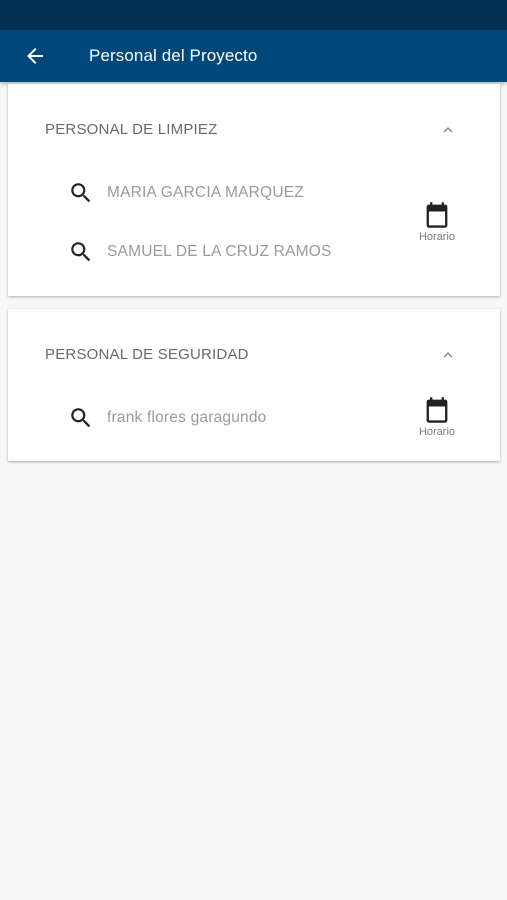  What do you see at coordinates (254, 130) in the screenshot?
I see `group-header-limpieza: PERSONAL DE LIMPIEZ` at bounding box center [254, 130].